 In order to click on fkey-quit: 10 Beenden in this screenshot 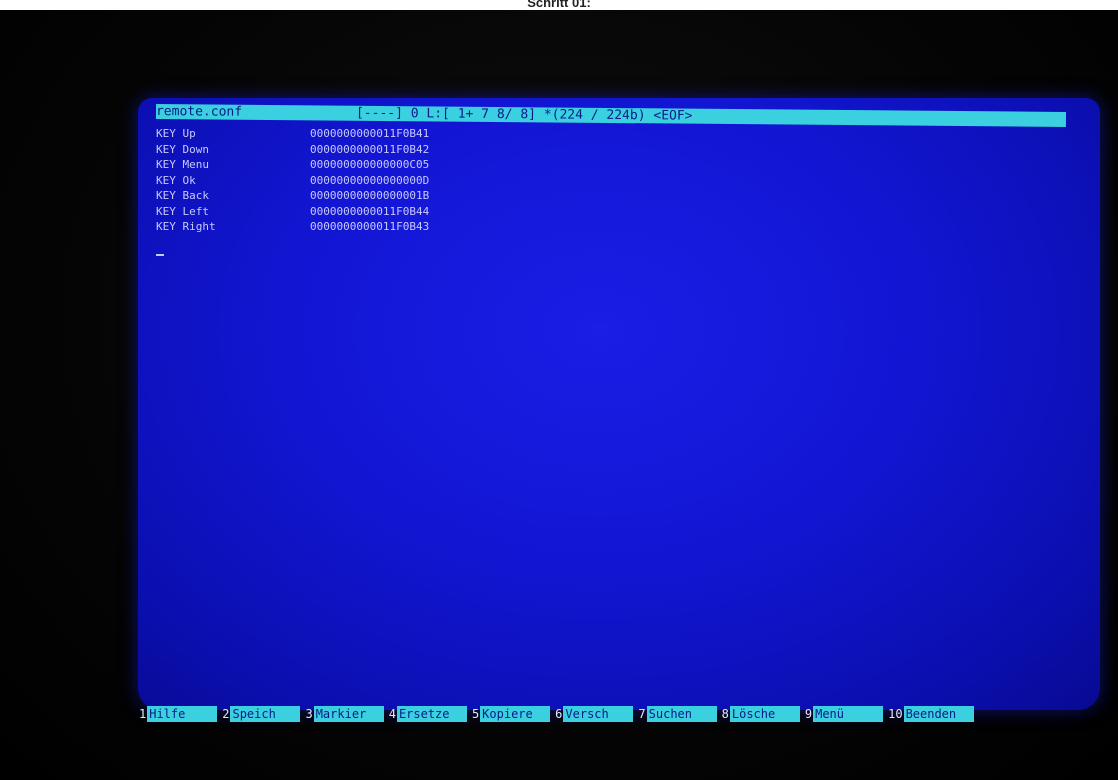, I will do `click(930, 714)`.